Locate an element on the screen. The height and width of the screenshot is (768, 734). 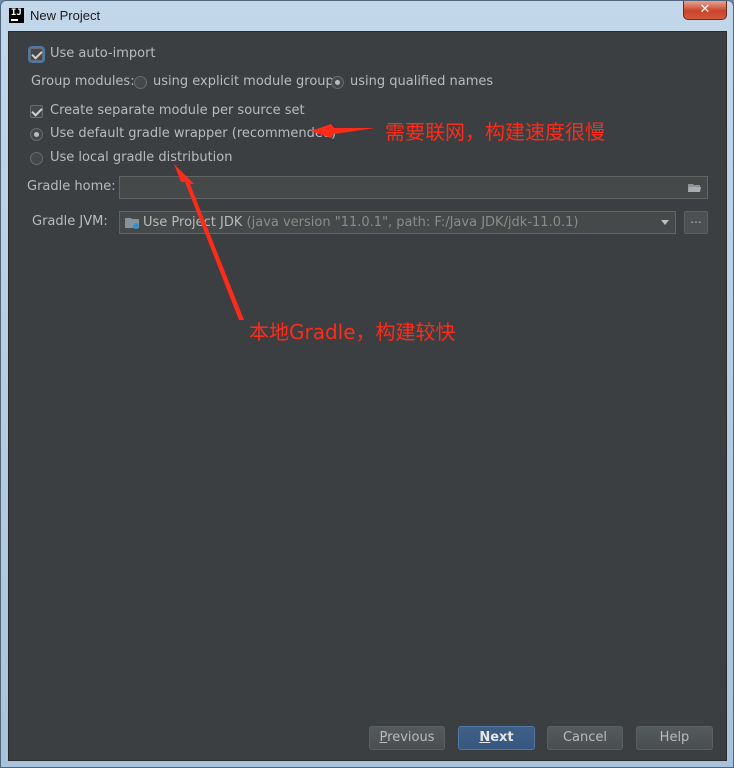
close-button: ✕ is located at coordinates (705, 10).